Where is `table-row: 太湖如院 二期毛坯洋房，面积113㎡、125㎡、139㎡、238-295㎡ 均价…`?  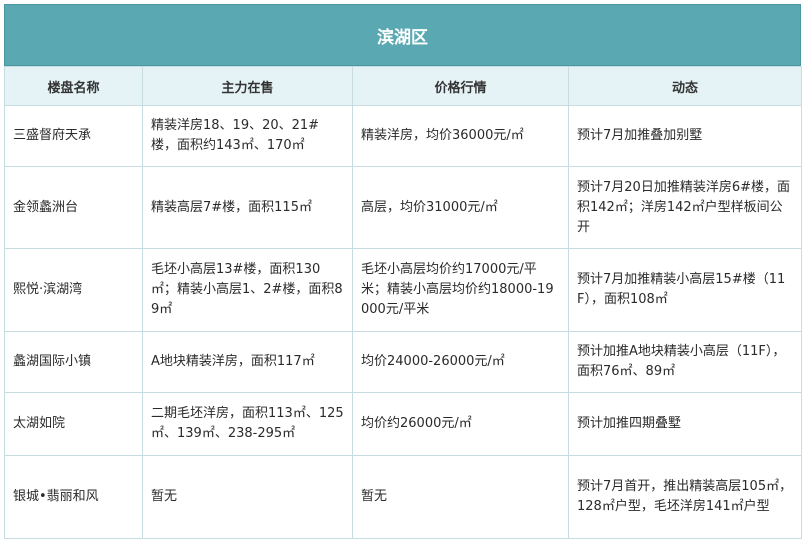
table-row: 太湖如院 二期毛坯洋房，面积113㎡、125㎡、139㎡、238-295㎡ 均价… is located at coordinates (403, 424).